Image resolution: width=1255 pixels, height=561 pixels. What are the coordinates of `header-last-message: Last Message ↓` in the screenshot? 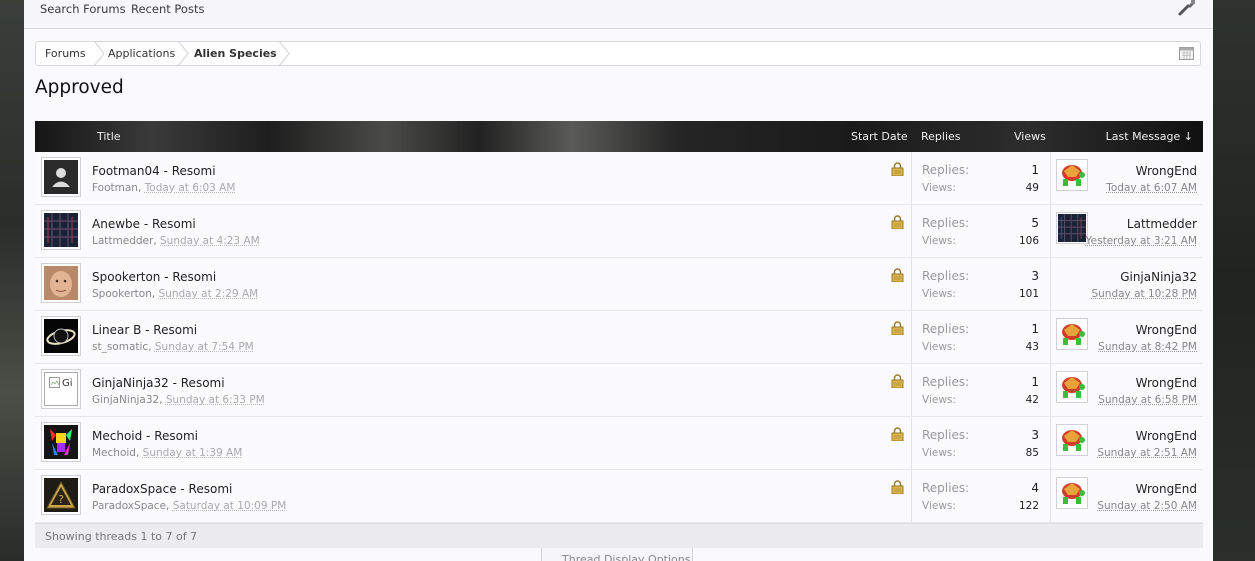 It's located at (1149, 136).